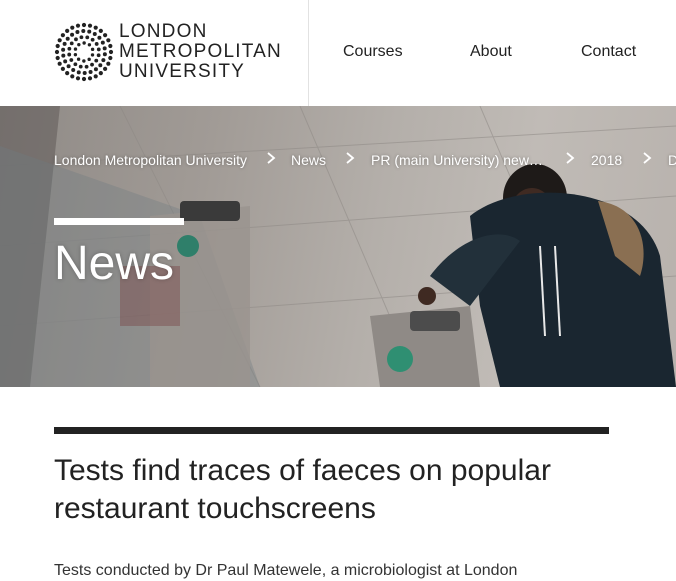  Describe the element at coordinates (182, 71) in the screenshot. I see `logo-line-3: UNIVERSITY` at that location.